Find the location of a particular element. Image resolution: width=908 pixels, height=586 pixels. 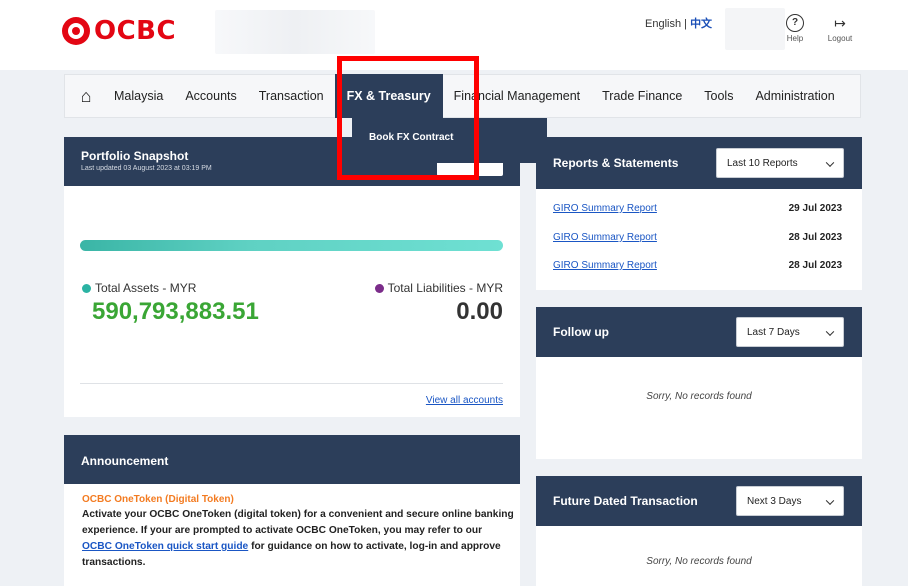

lang-chinese-link: 中文 is located at coordinates (701, 24).